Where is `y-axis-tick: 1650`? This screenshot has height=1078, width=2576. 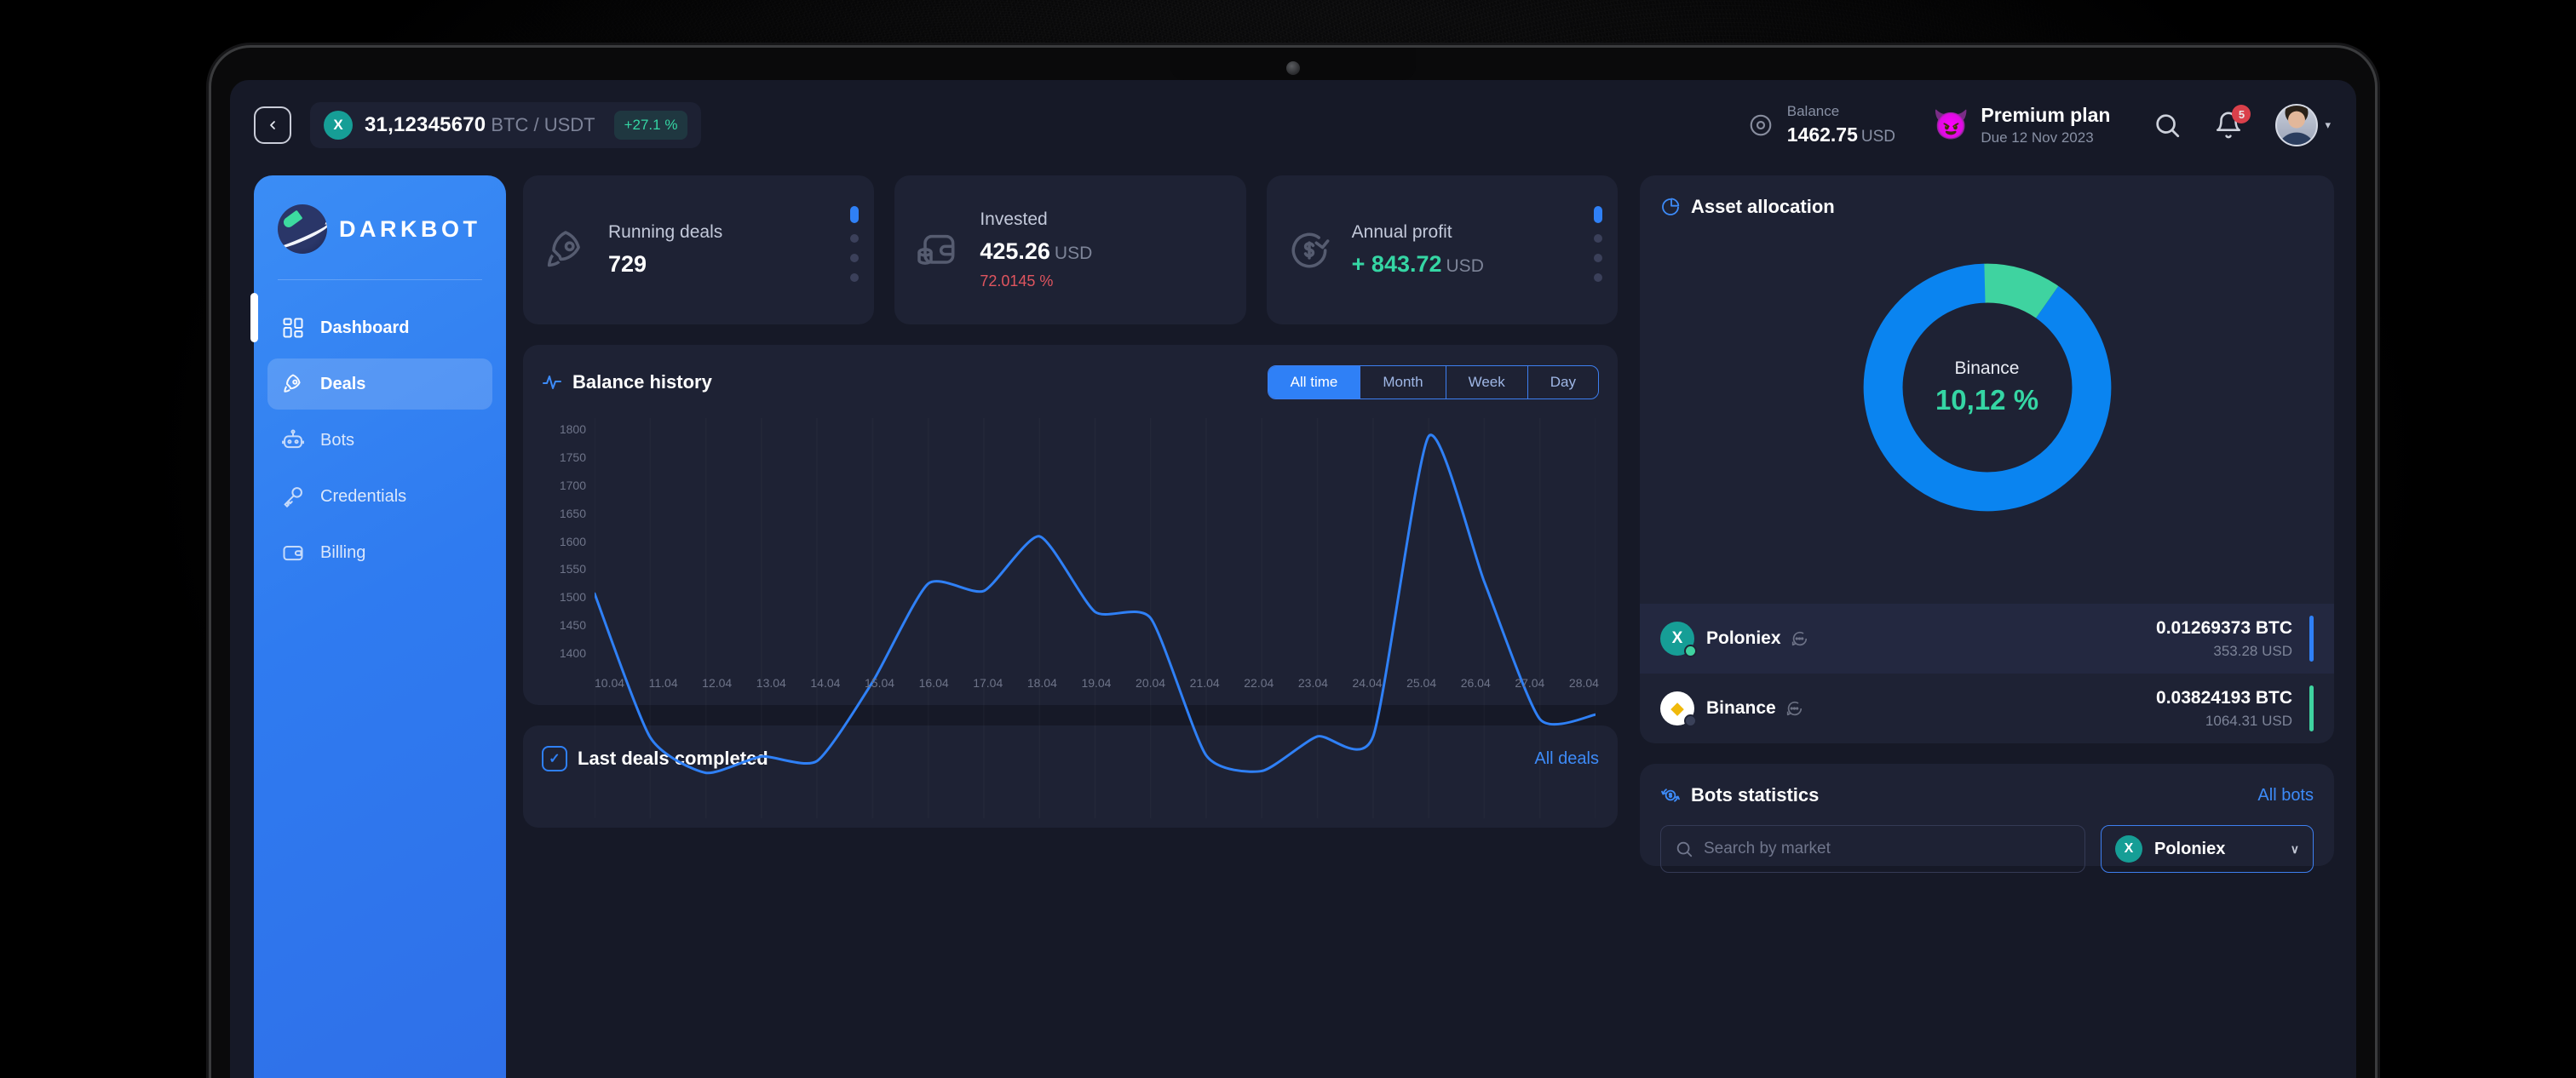 y-axis-tick: 1650 is located at coordinates (564, 513).